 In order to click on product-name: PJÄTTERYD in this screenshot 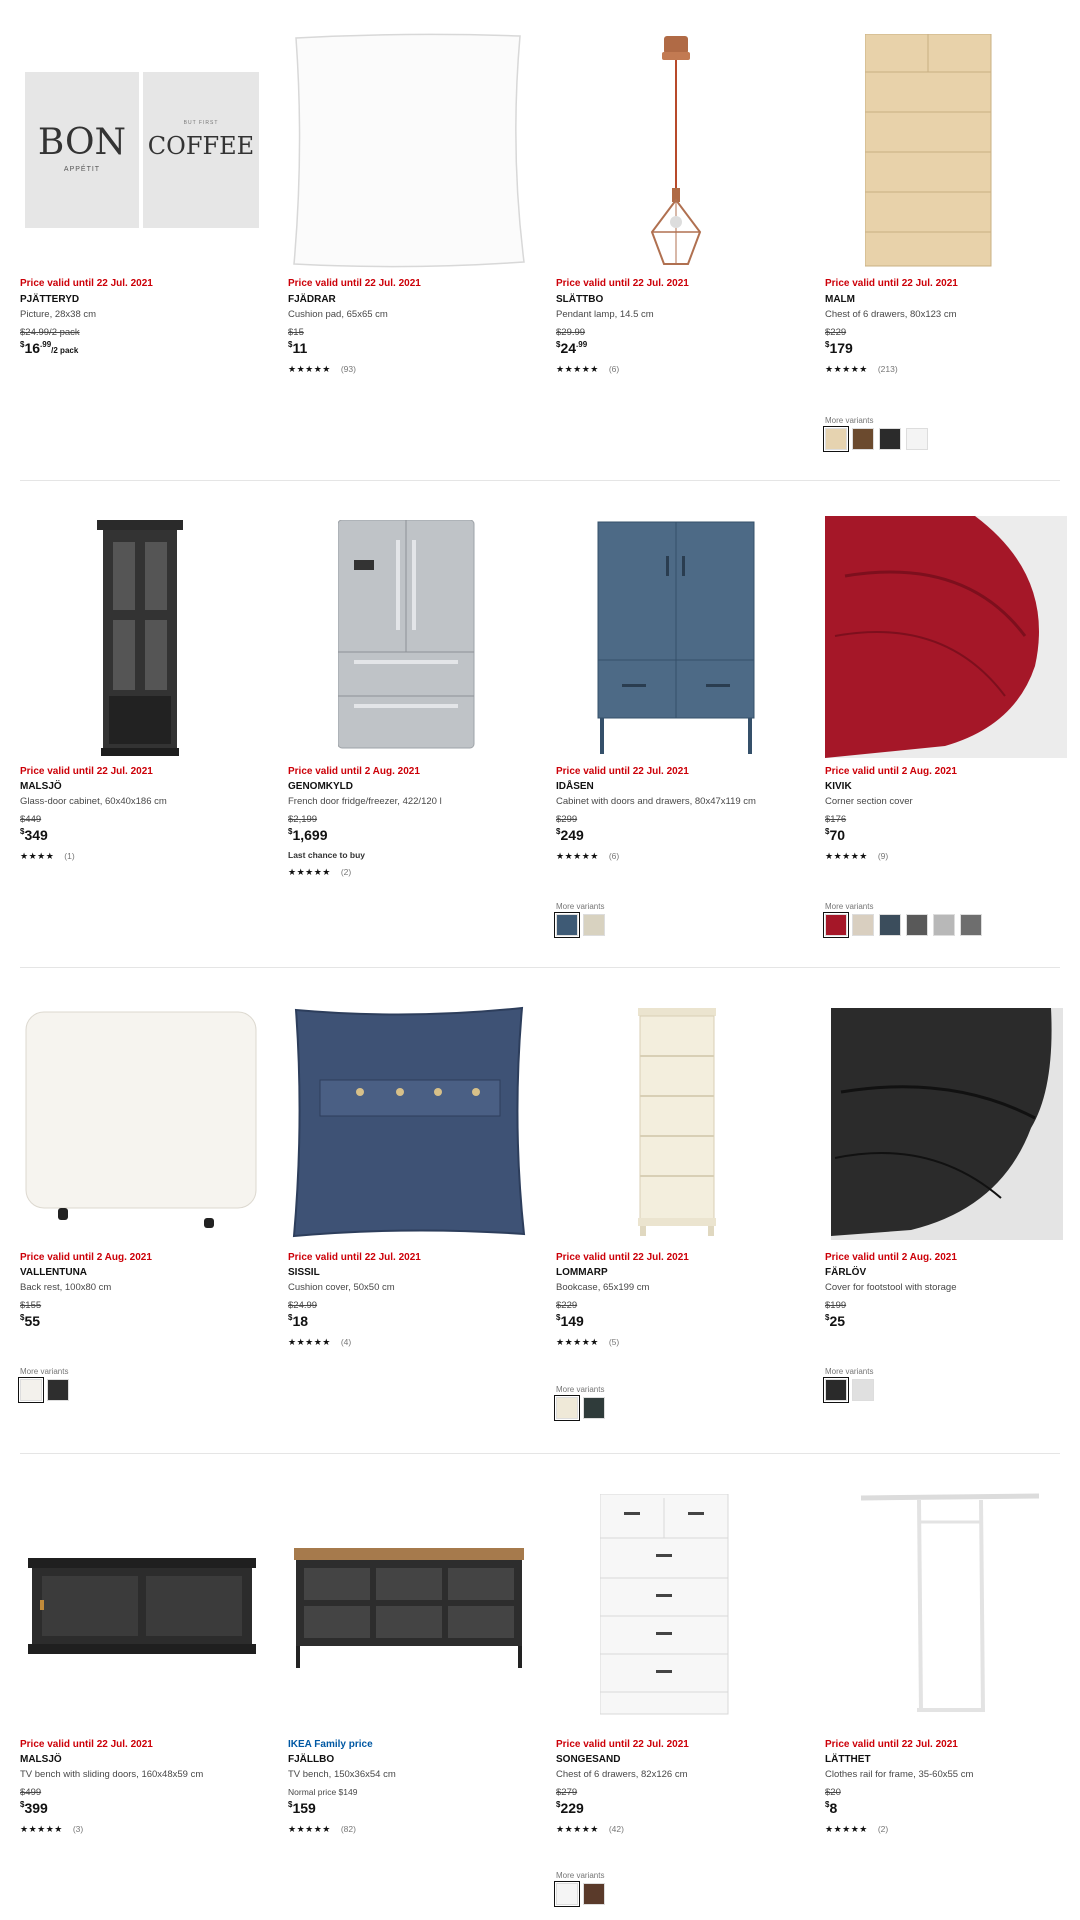, I will do `click(49, 299)`.